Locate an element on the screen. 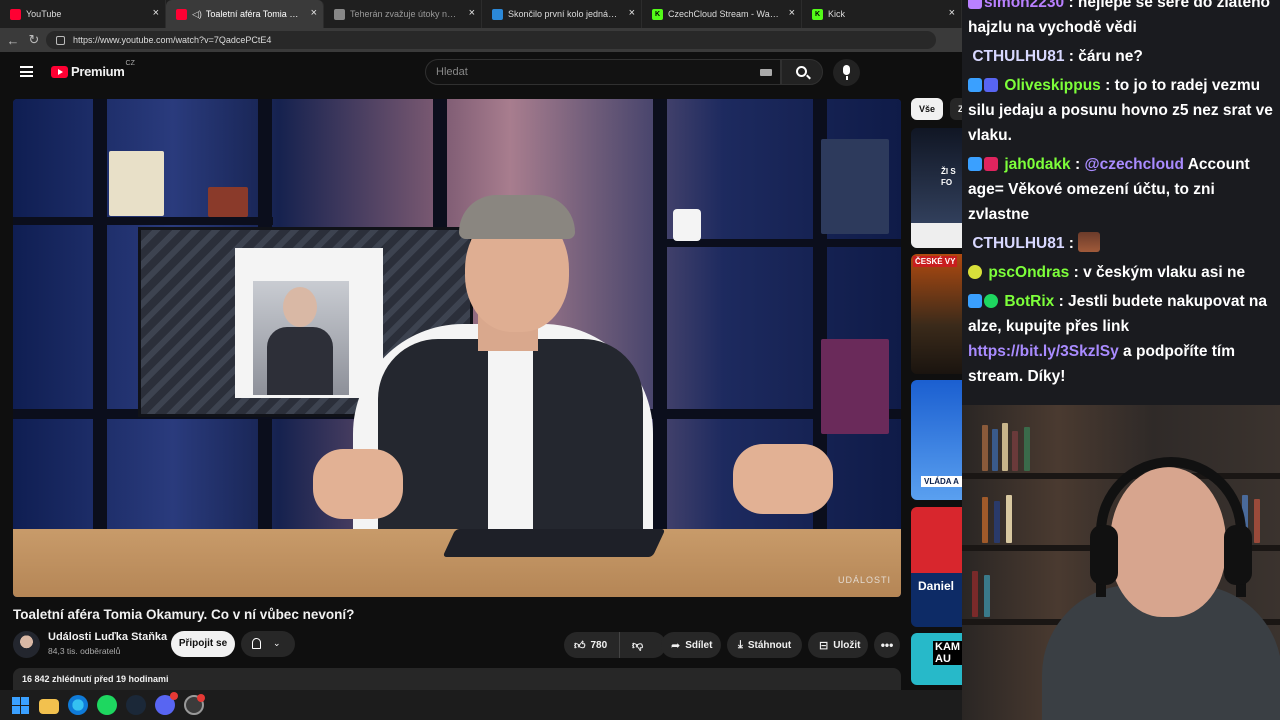 The width and height of the screenshot is (1280, 720). chat-text: čáru ne? is located at coordinates (1110, 56).